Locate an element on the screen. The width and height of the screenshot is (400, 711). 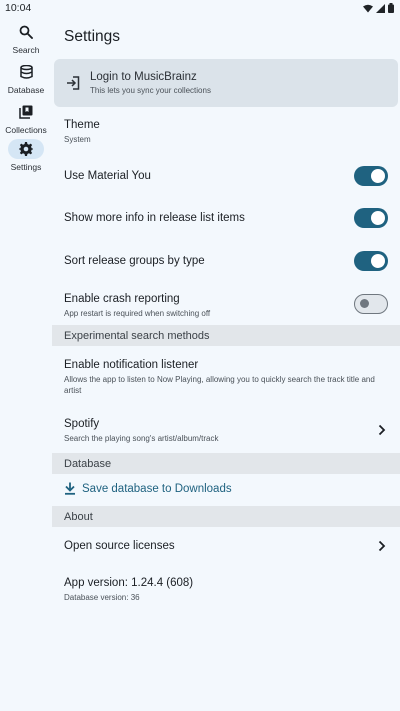
login-icon is located at coordinates (73, 83).